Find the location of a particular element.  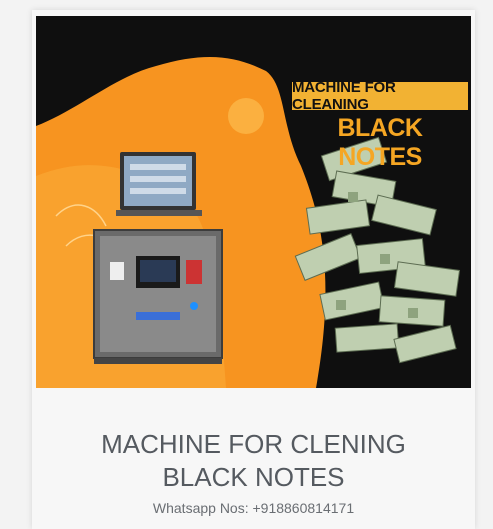

product-title-line1: MACHINE FOR CLENING is located at coordinates (253, 444).